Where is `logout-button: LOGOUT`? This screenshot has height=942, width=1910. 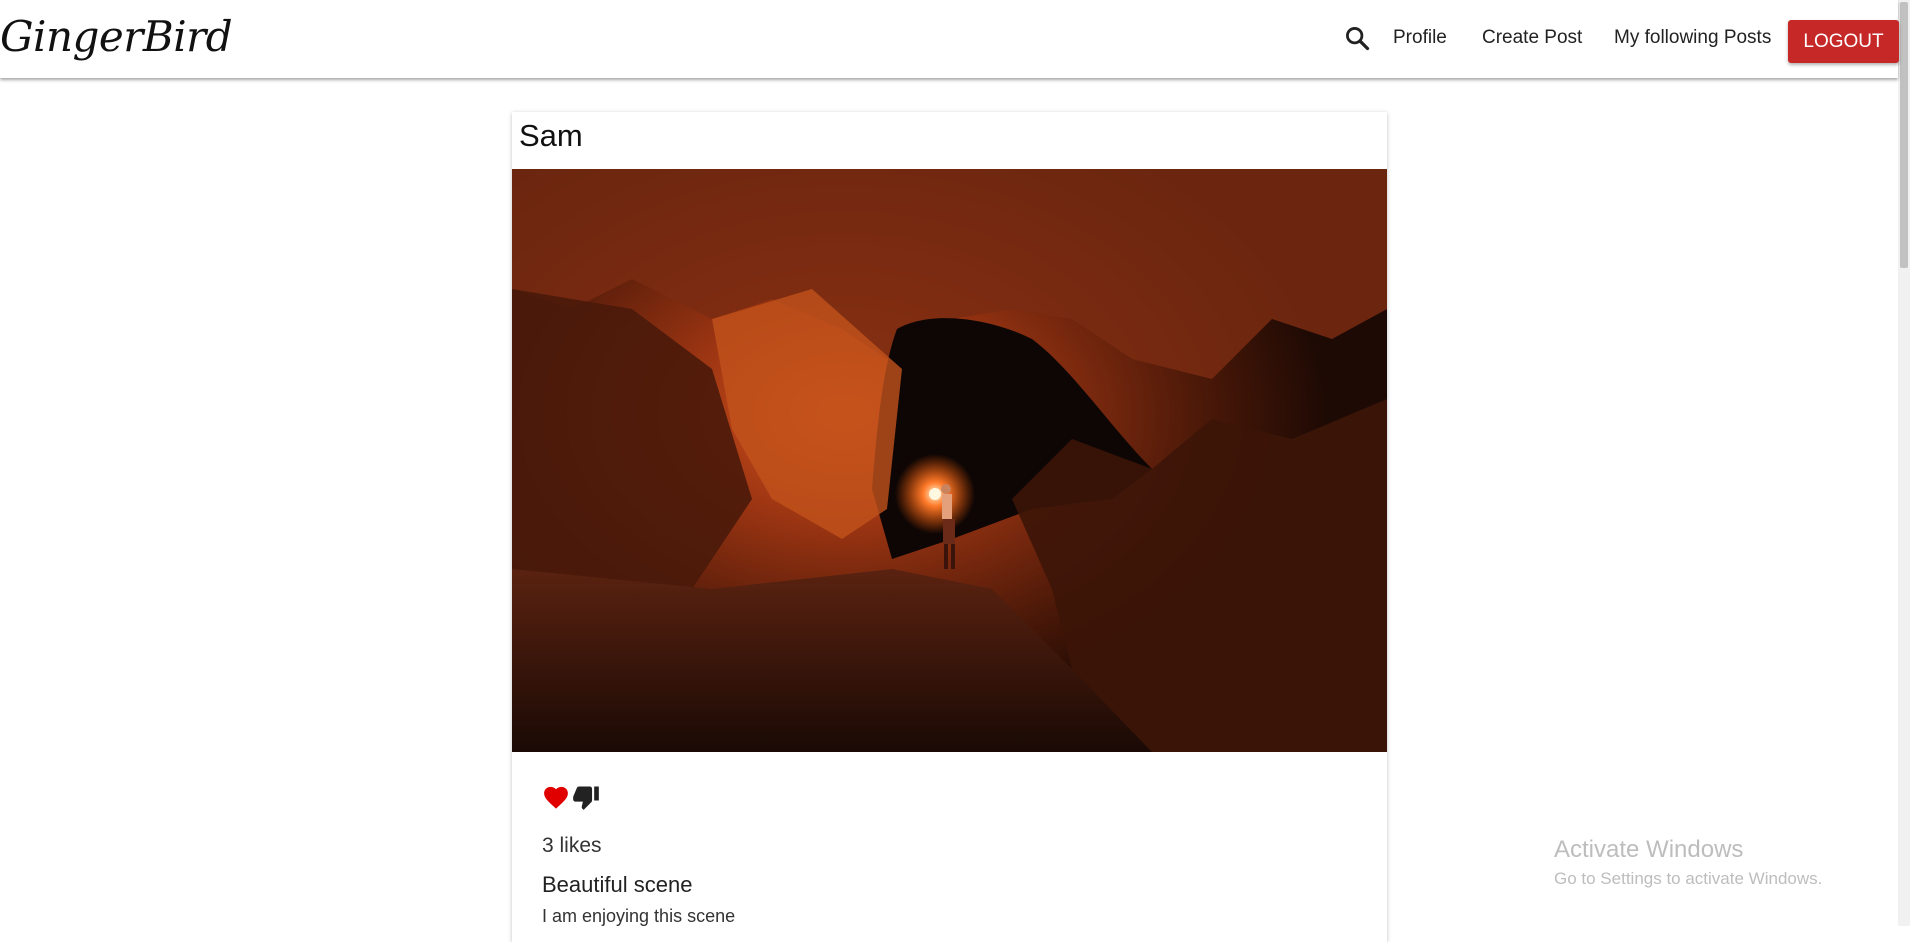 logout-button: LOGOUT is located at coordinates (1843, 41).